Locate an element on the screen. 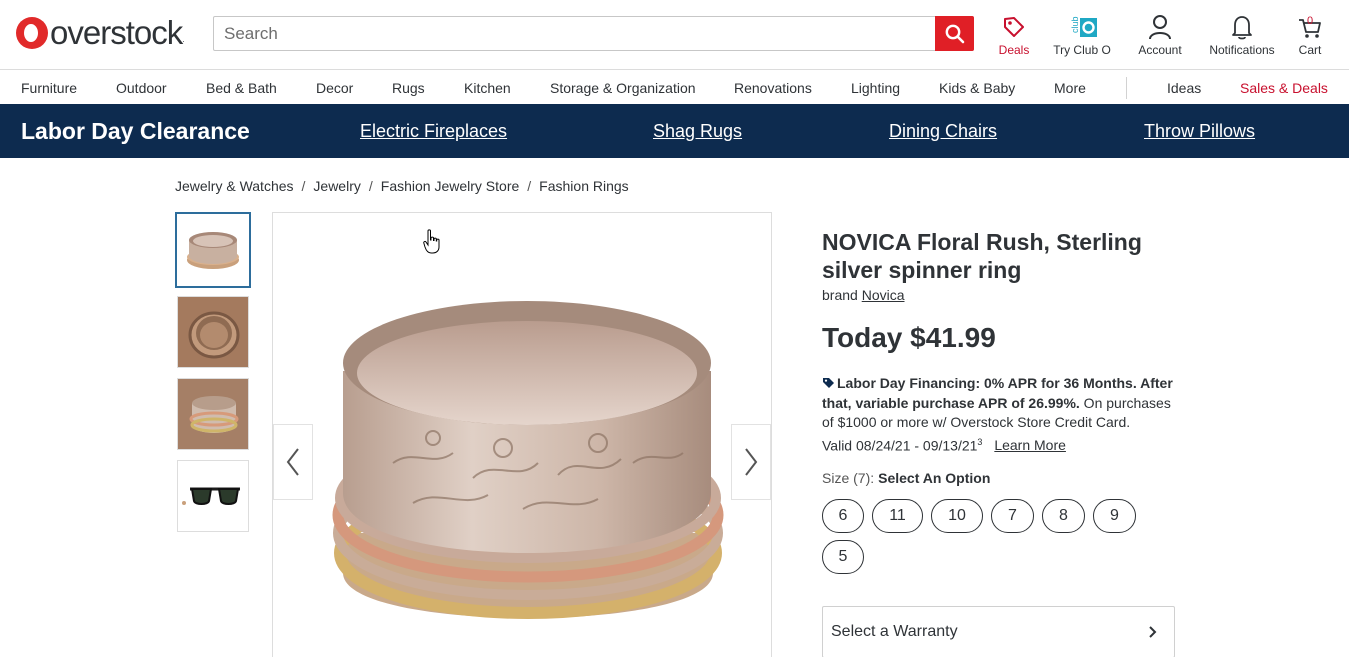 The image size is (1349, 657). nav-divider is located at coordinates (1126, 88).